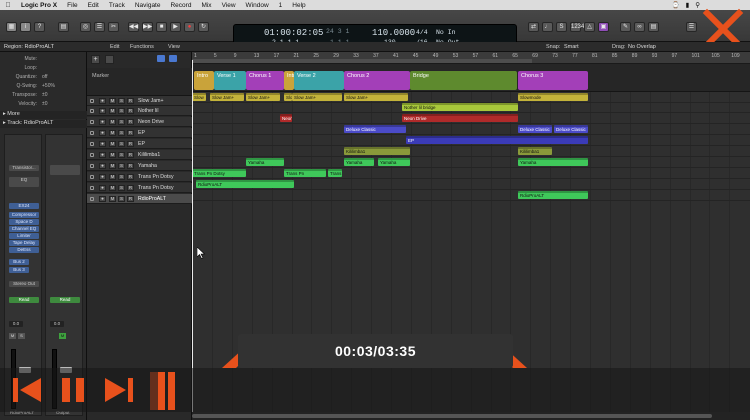 The image size is (750, 420). What do you see at coordinates (676, 5) in the screenshot?
I see `wifi-icon: ⌚` at bounding box center [676, 5].